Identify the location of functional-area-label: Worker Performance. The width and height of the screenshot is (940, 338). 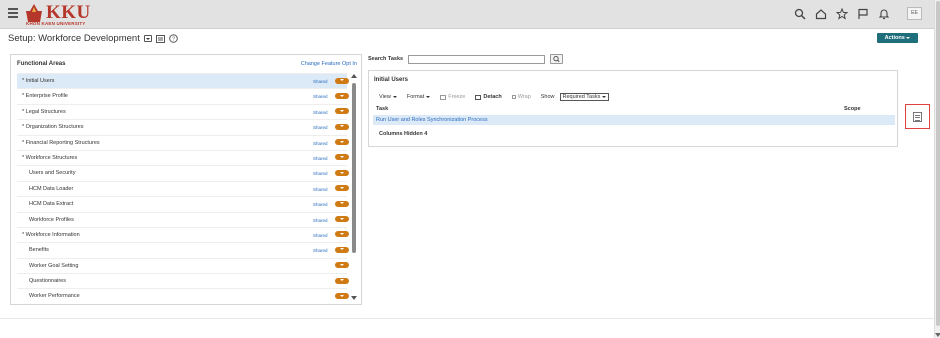
(54, 296).